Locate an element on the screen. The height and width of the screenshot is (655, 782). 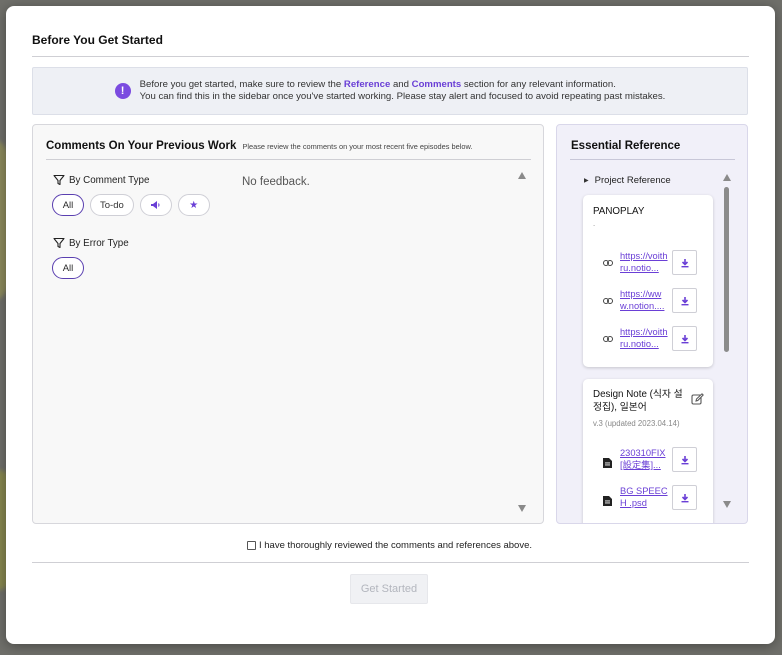
comment-type-chips: All To-do ★ is located at coordinates (131, 205).